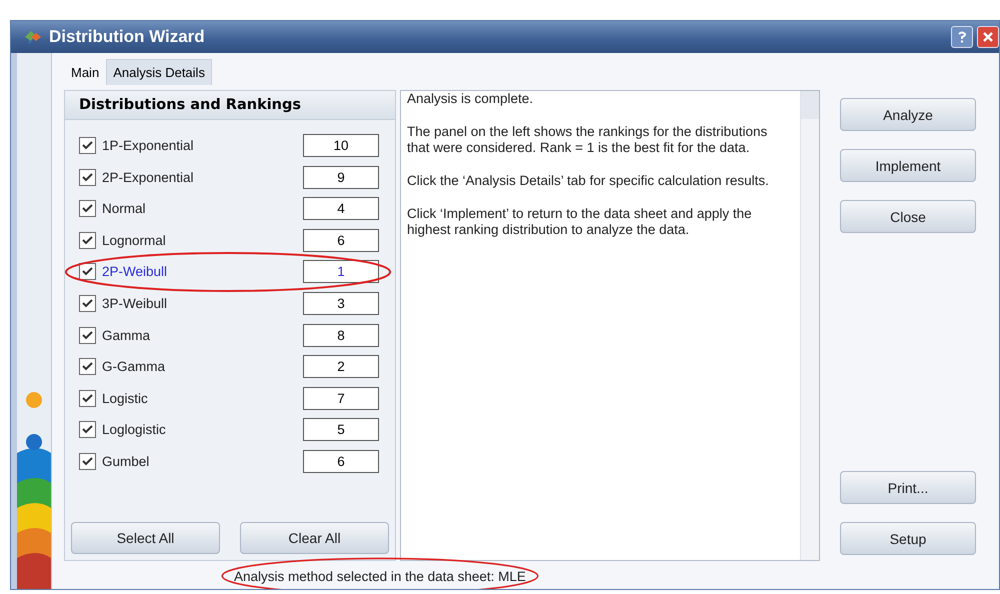 This screenshot has width=1000, height=594. I want to click on diamond-logo-icon, so click(33, 37).